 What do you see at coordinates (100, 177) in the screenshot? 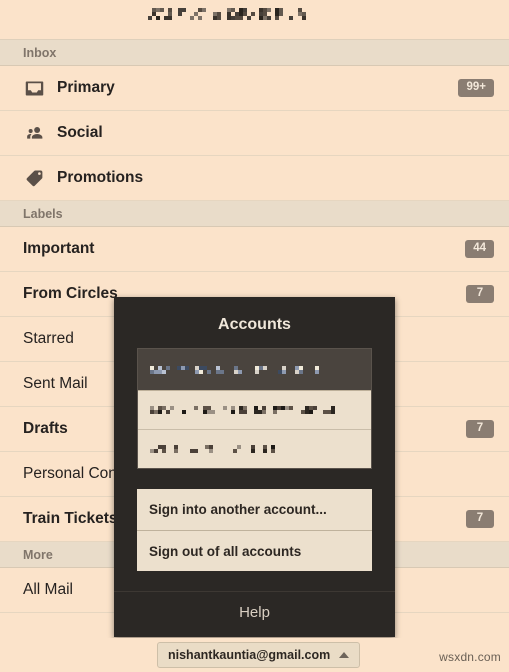
I see `sidebar-item-promotions-label: Promotions` at bounding box center [100, 177].